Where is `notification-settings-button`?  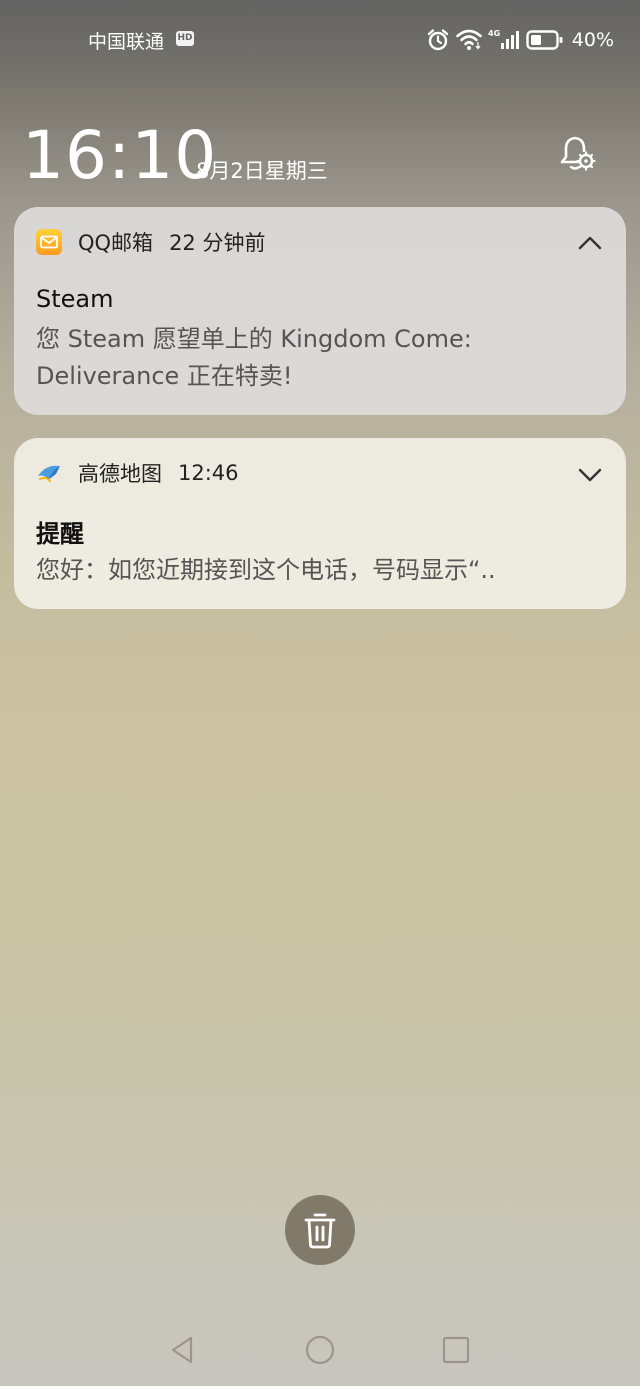
notification-settings-button is located at coordinates (576, 152).